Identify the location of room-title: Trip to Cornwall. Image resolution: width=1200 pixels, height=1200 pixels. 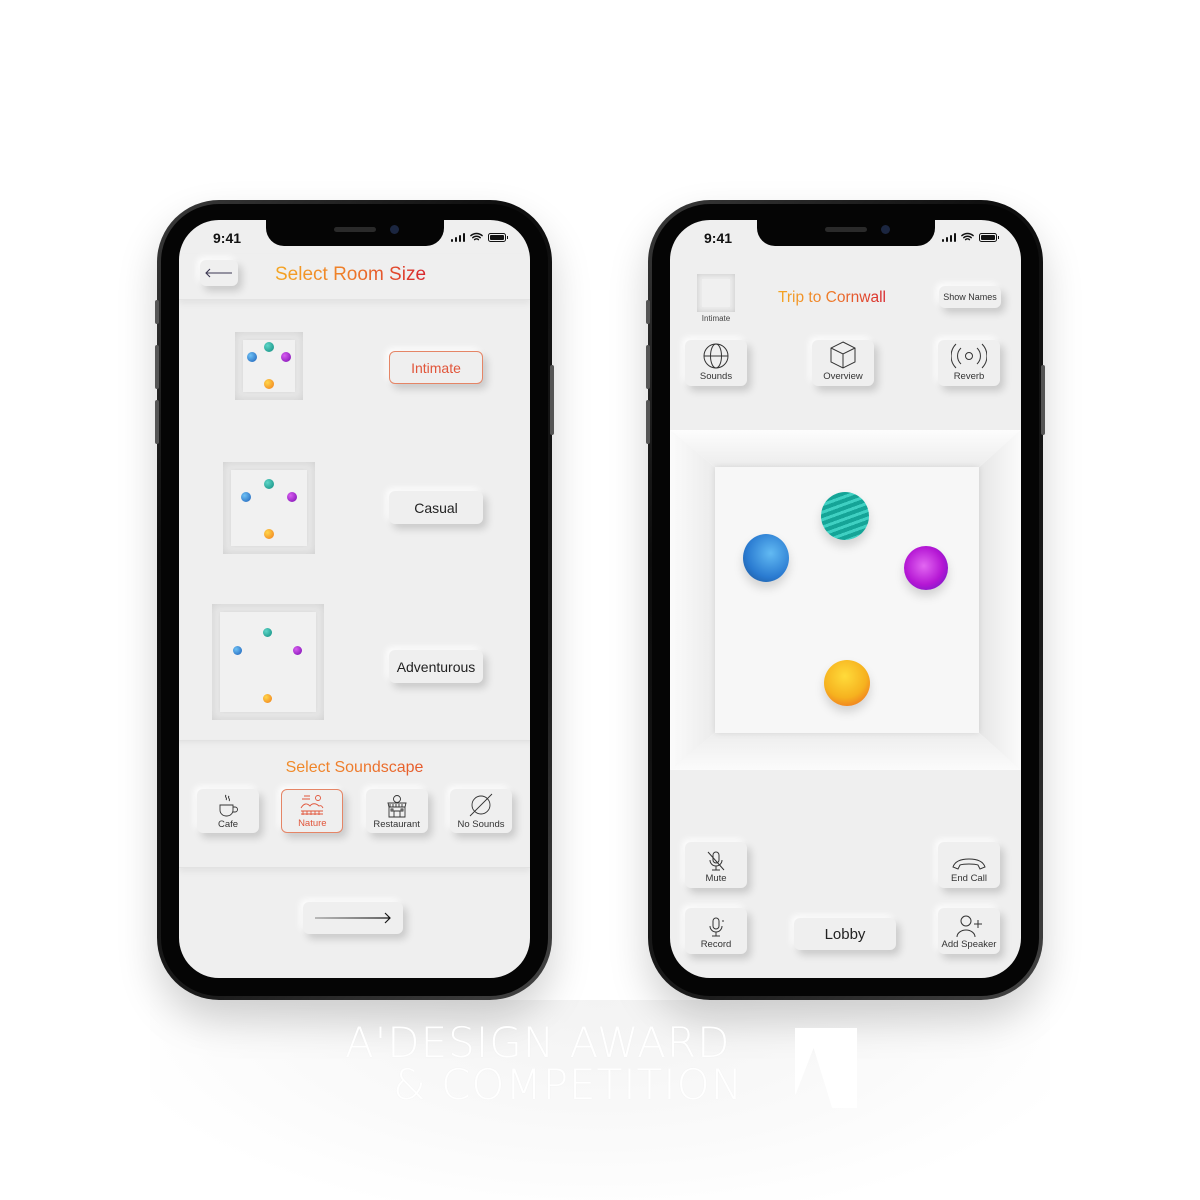
(832, 297).